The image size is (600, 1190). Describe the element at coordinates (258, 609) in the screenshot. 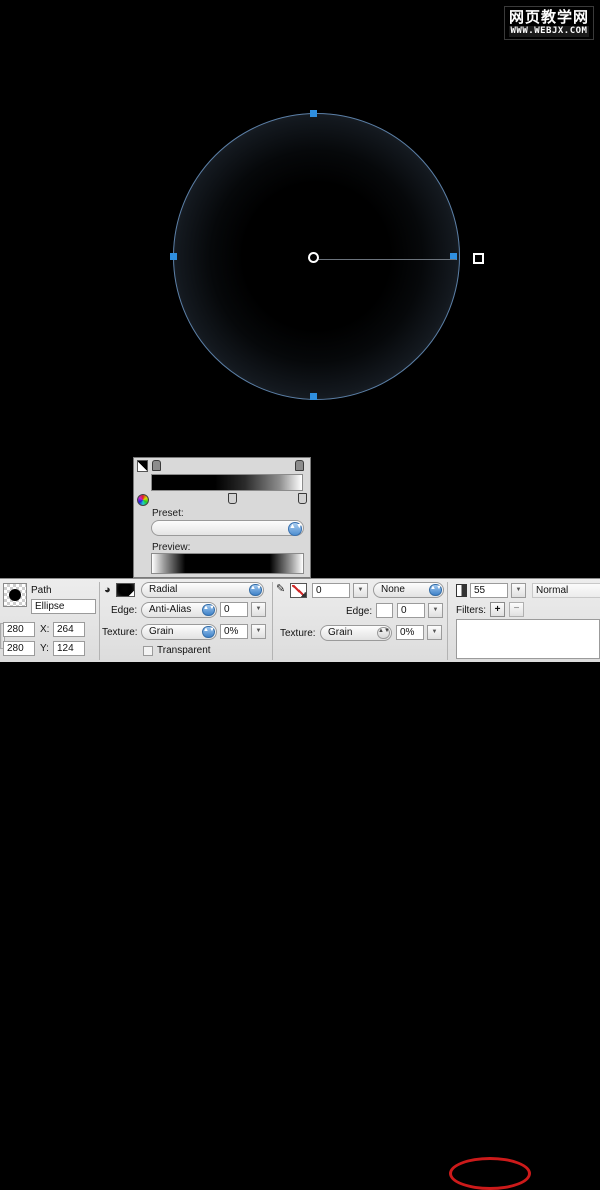

I see `fill-edge-stepper: ▼` at that location.